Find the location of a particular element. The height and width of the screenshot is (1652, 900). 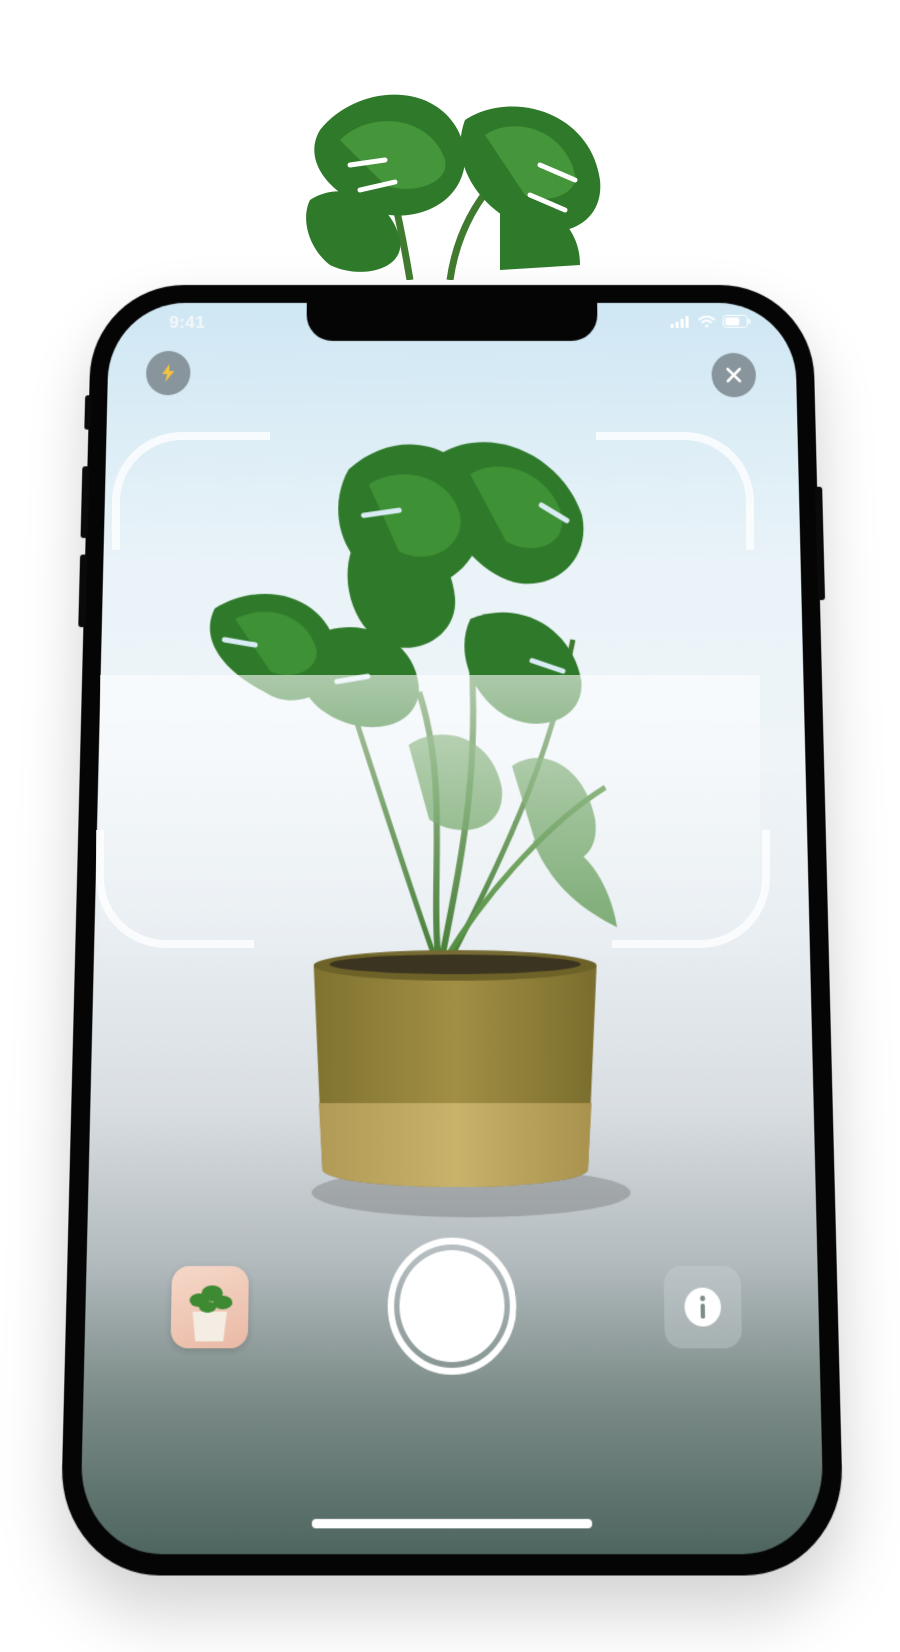

phone-notch is located at coordinates (452, 321).